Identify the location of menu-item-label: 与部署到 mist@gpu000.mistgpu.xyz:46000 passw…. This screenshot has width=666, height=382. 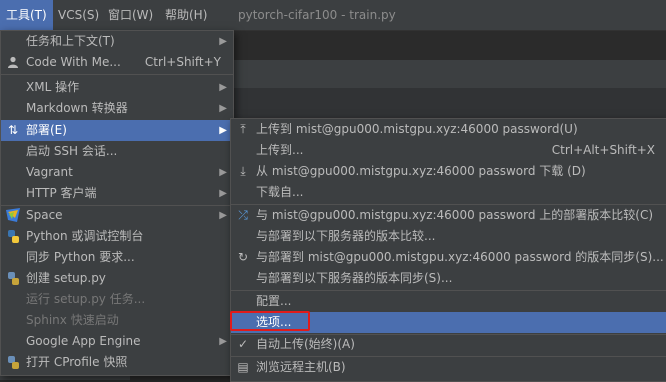
(460, 257).